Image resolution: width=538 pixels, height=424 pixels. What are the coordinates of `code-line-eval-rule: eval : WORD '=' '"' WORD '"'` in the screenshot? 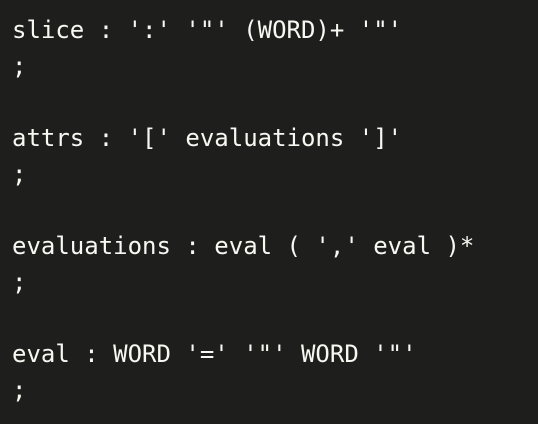 It's located at (214, 354).